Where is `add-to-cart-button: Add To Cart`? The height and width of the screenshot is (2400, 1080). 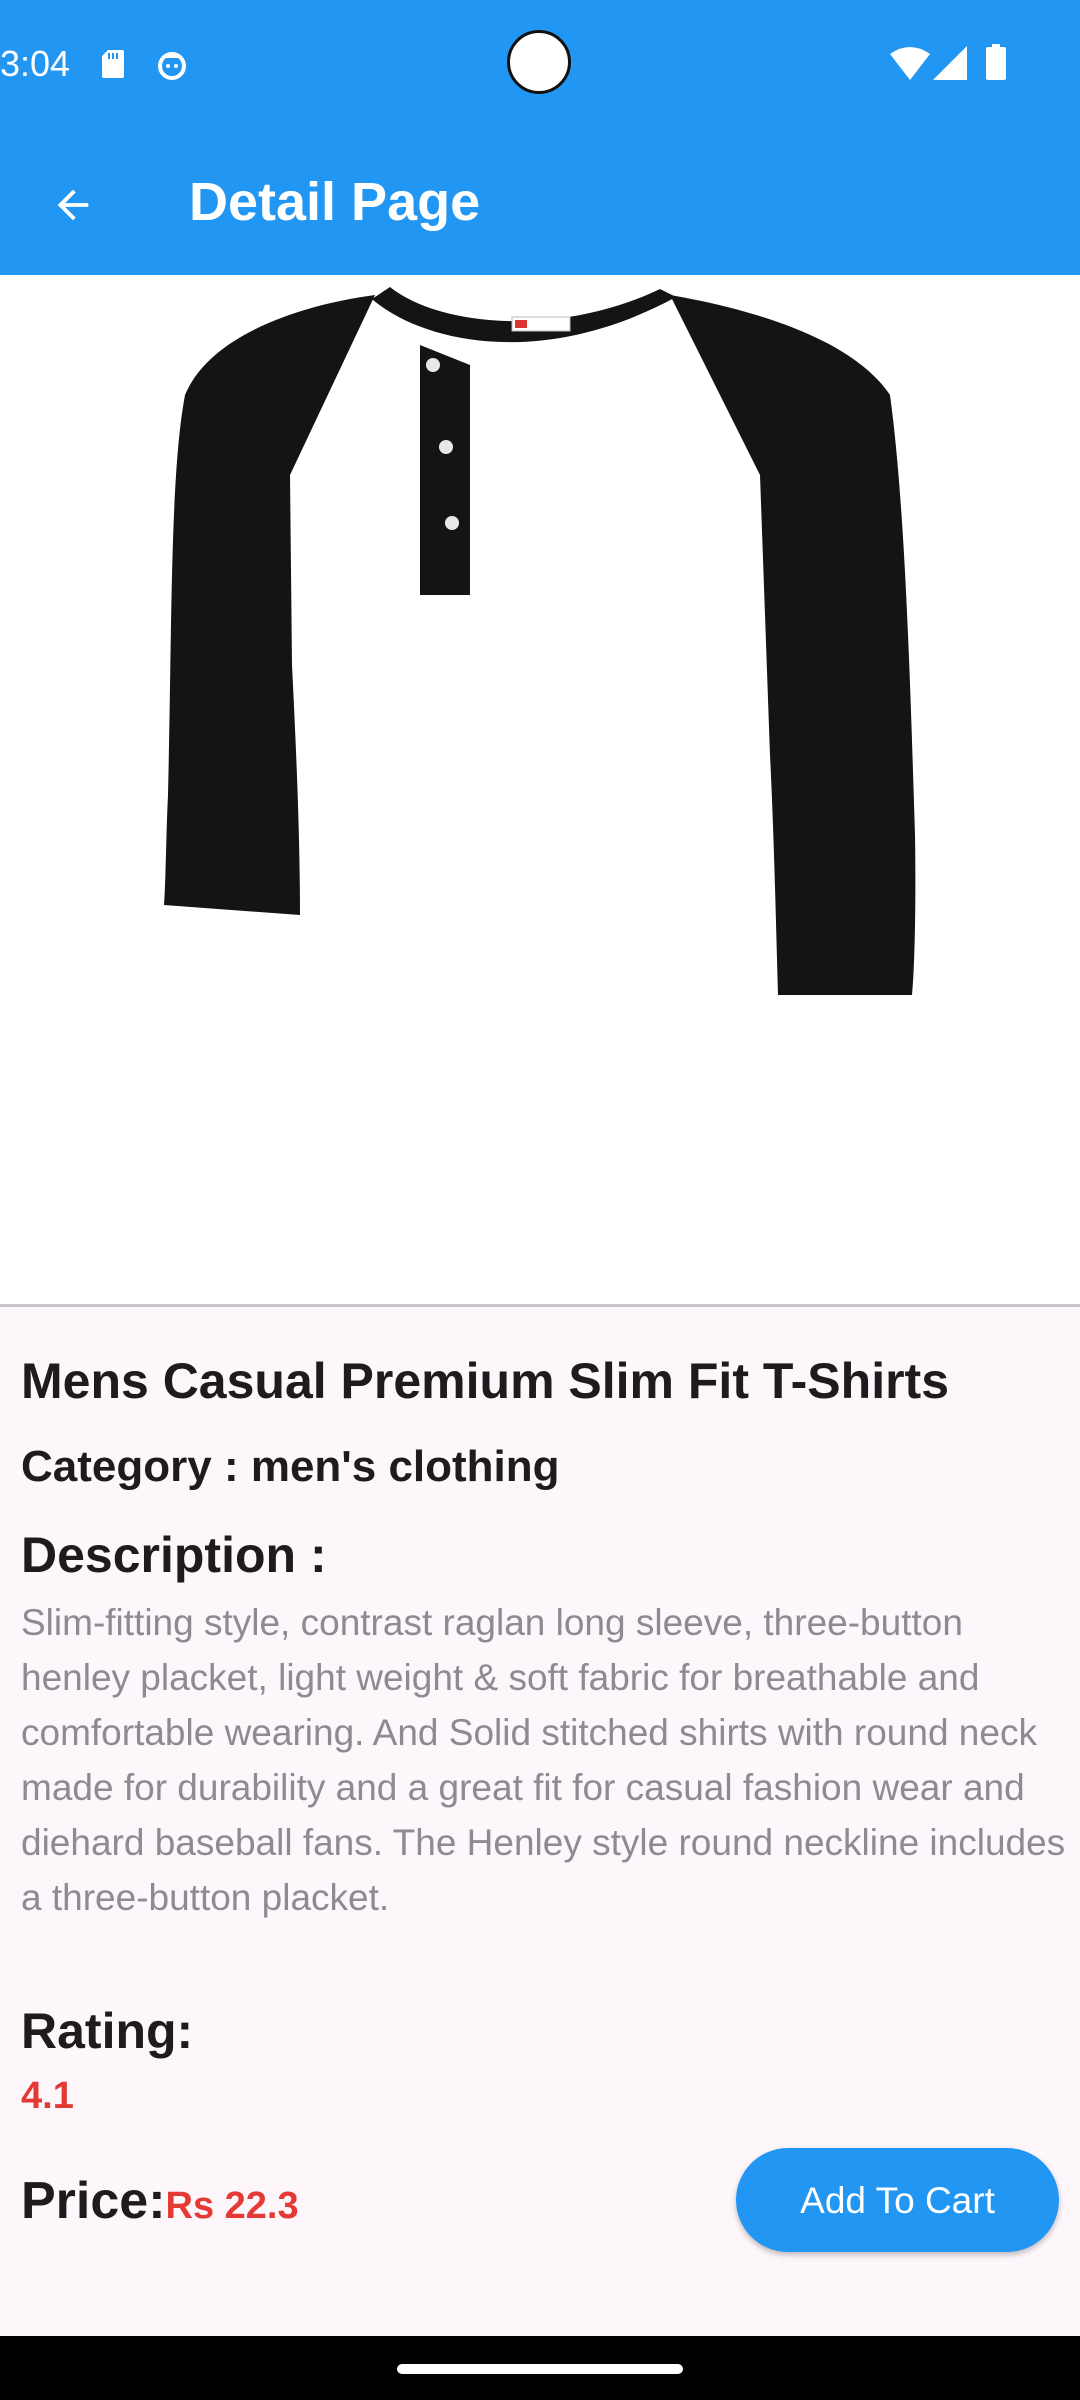
add-to-cart-button: Add To Cart is located at coordinates (897, 2200).